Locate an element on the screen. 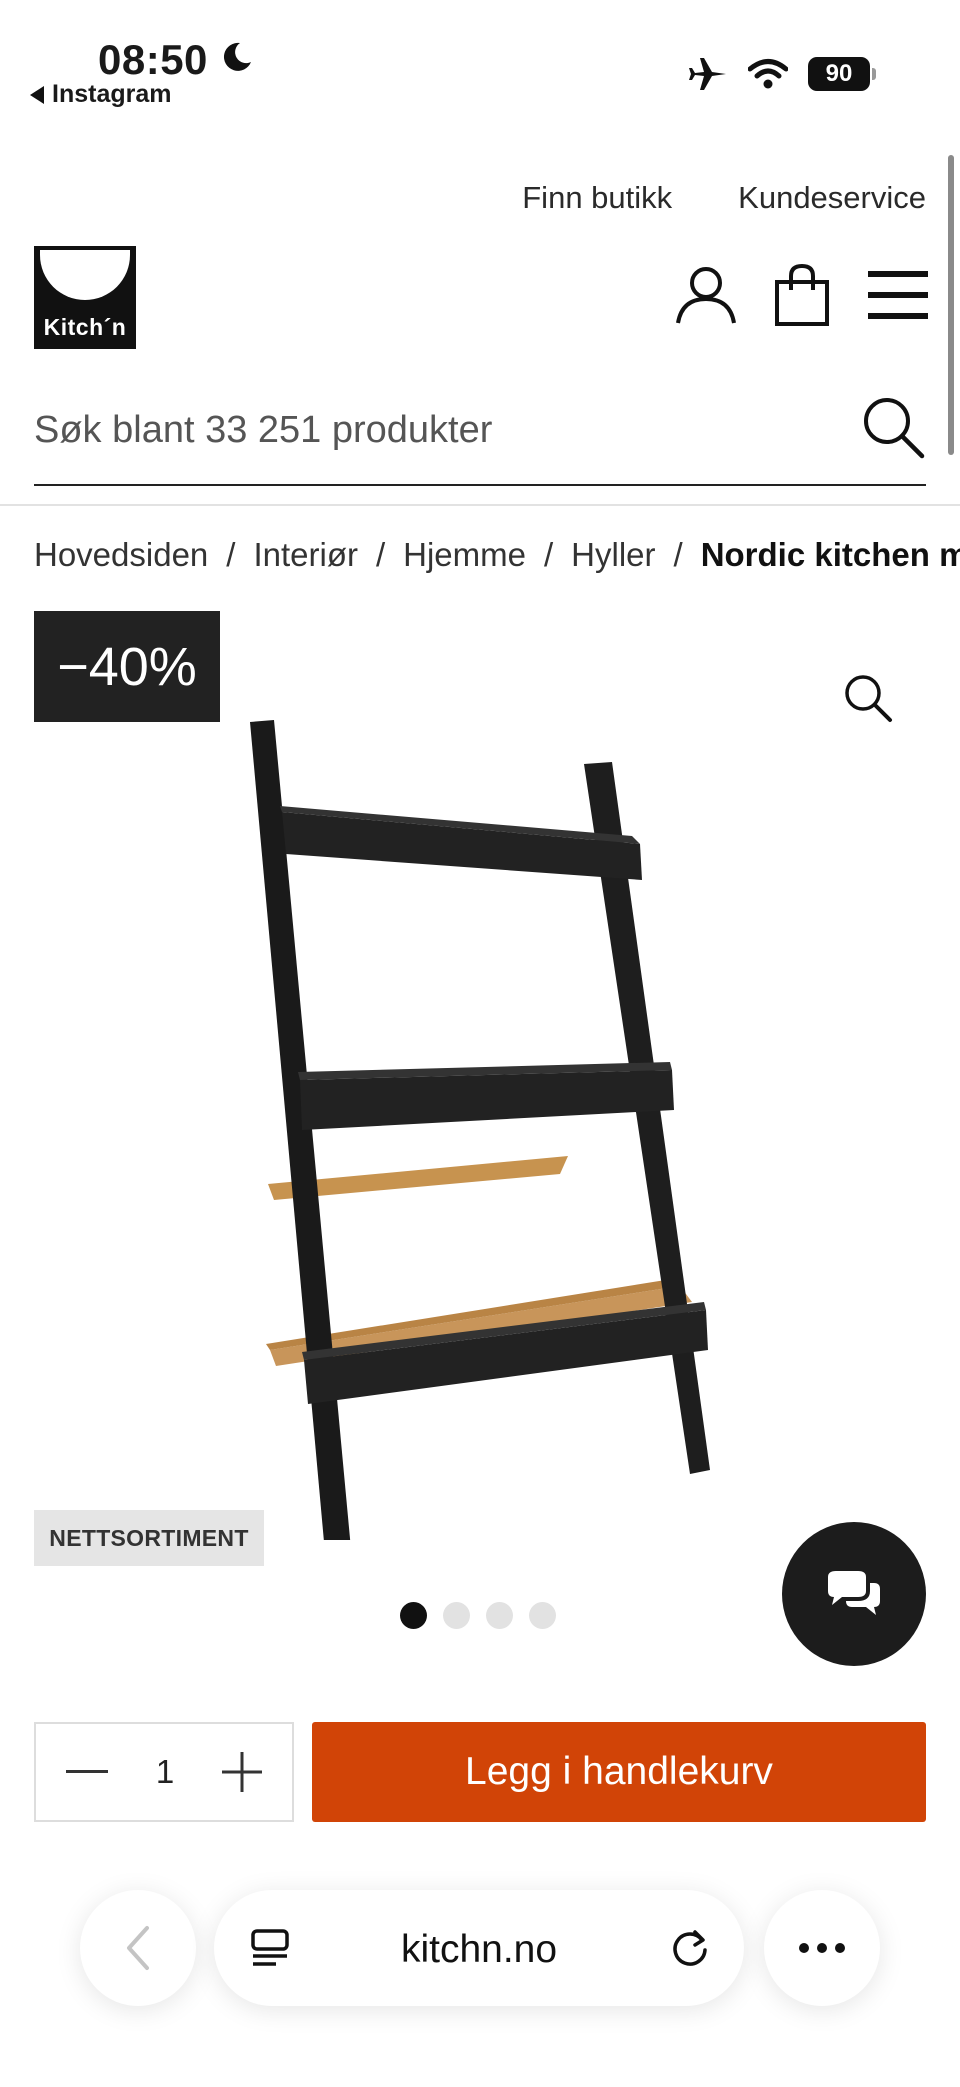  browser-toolbar: kitchn.no is located at coordinates (480, 1950).